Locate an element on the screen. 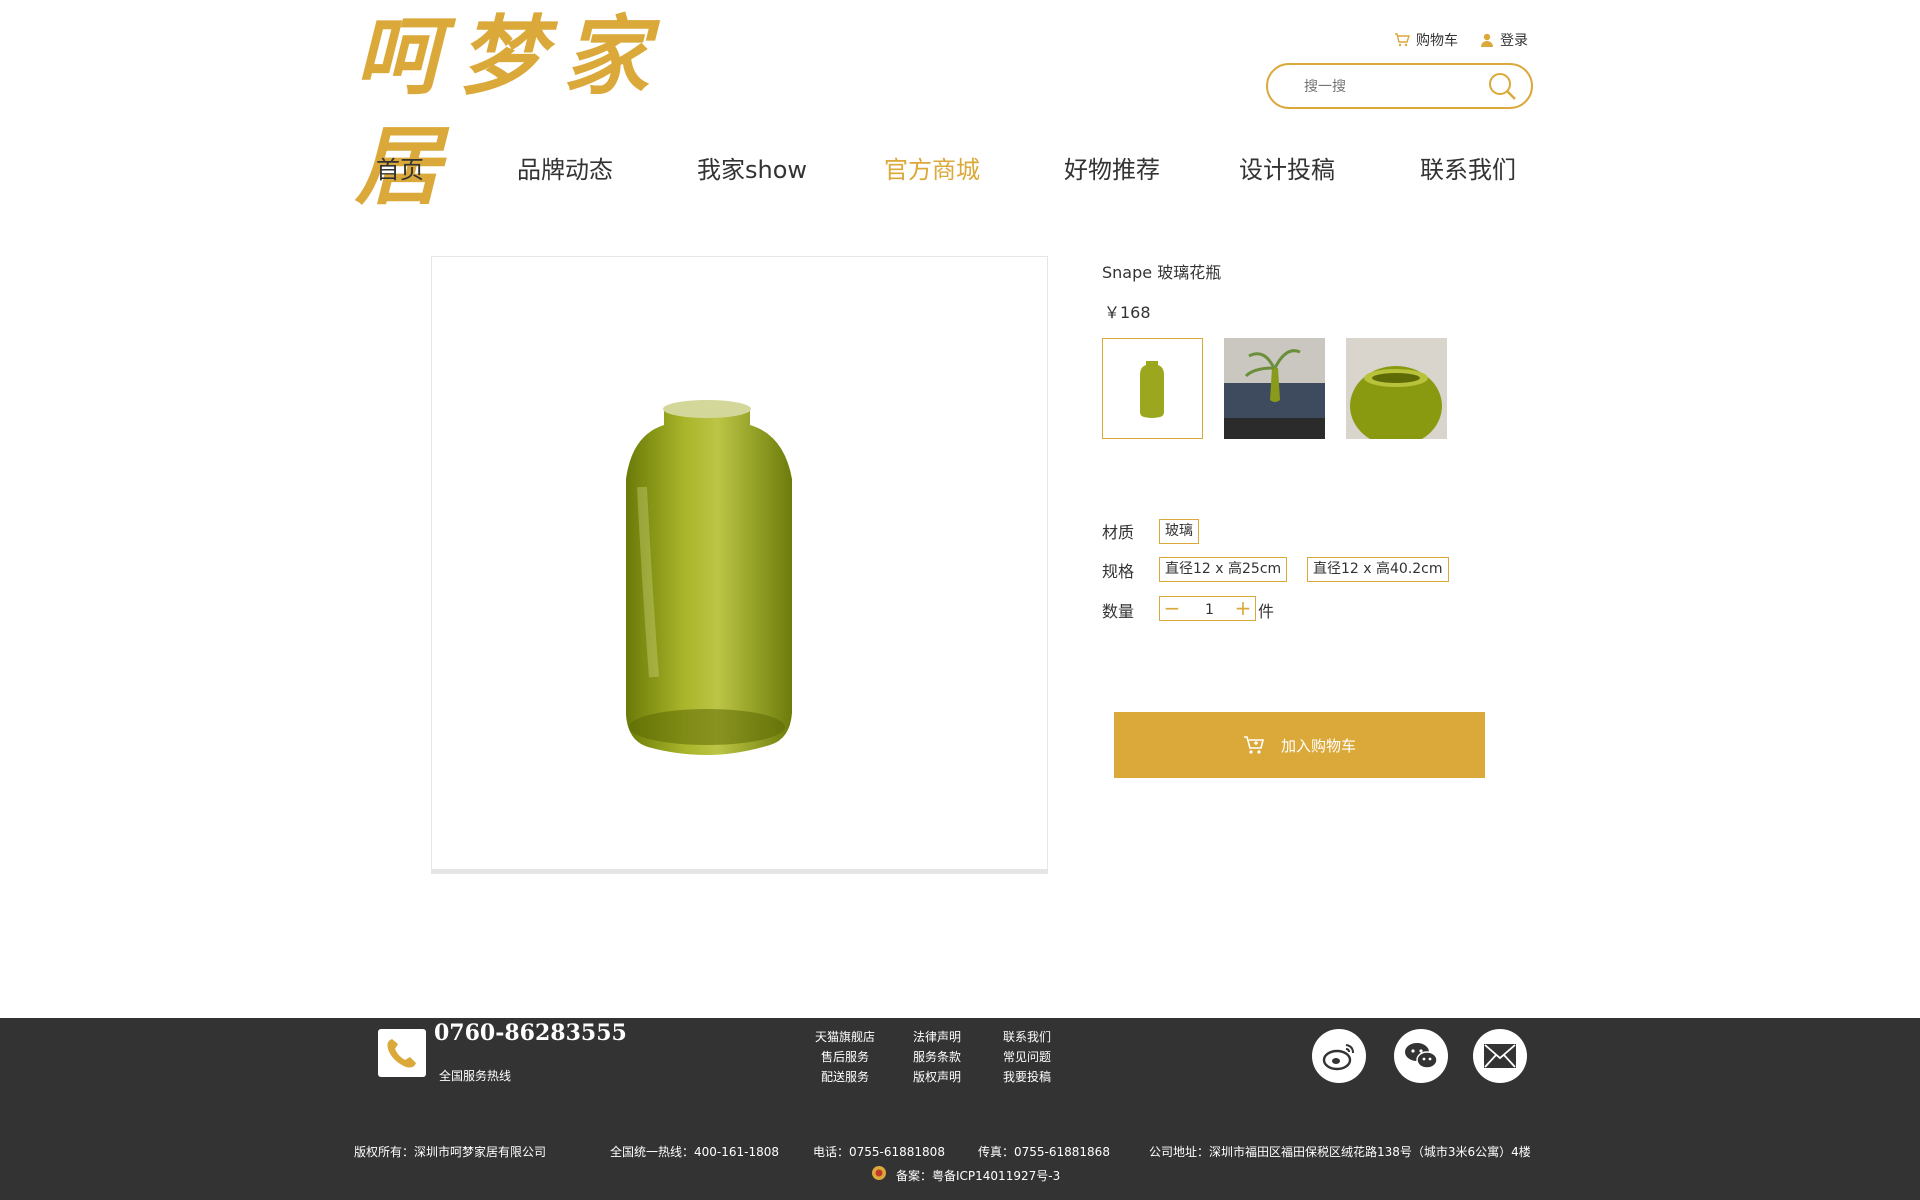 Image resolution: width=1920 pixels, height=1200 pixels. footer-icp: 备案：粤备ICP14011927号-3 is located at coordinates (978, 1176).